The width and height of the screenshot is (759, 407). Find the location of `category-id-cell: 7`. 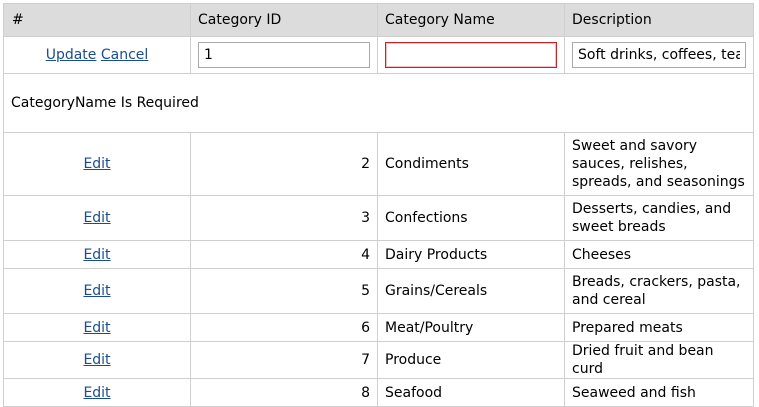

category-id-cell: 7 is located at coordinates (284, 360).